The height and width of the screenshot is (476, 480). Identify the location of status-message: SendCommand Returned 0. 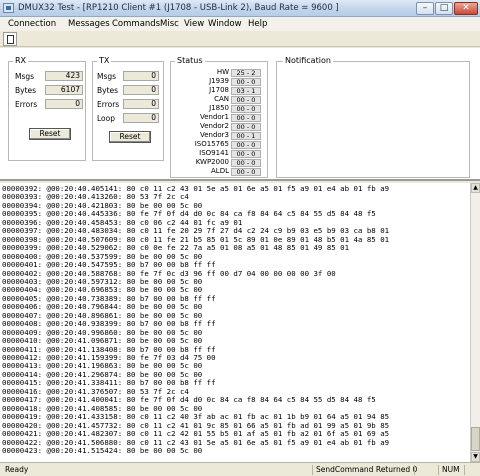
(364, 470).